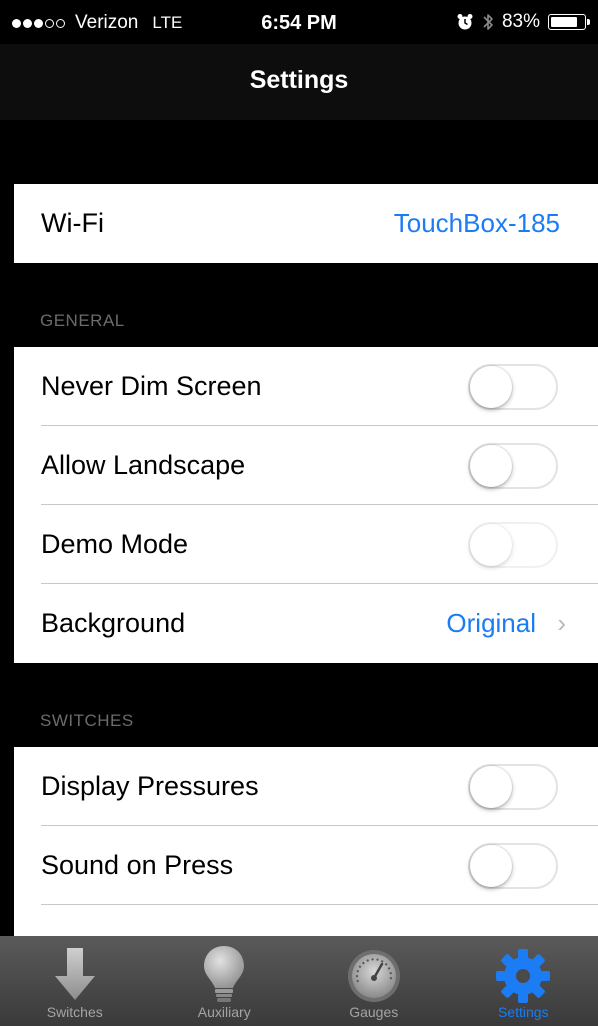 The height and width of the screenshot is (1026, 598). I want to click on sound-on-press-cell: Sound on Press, so click(306, 865).